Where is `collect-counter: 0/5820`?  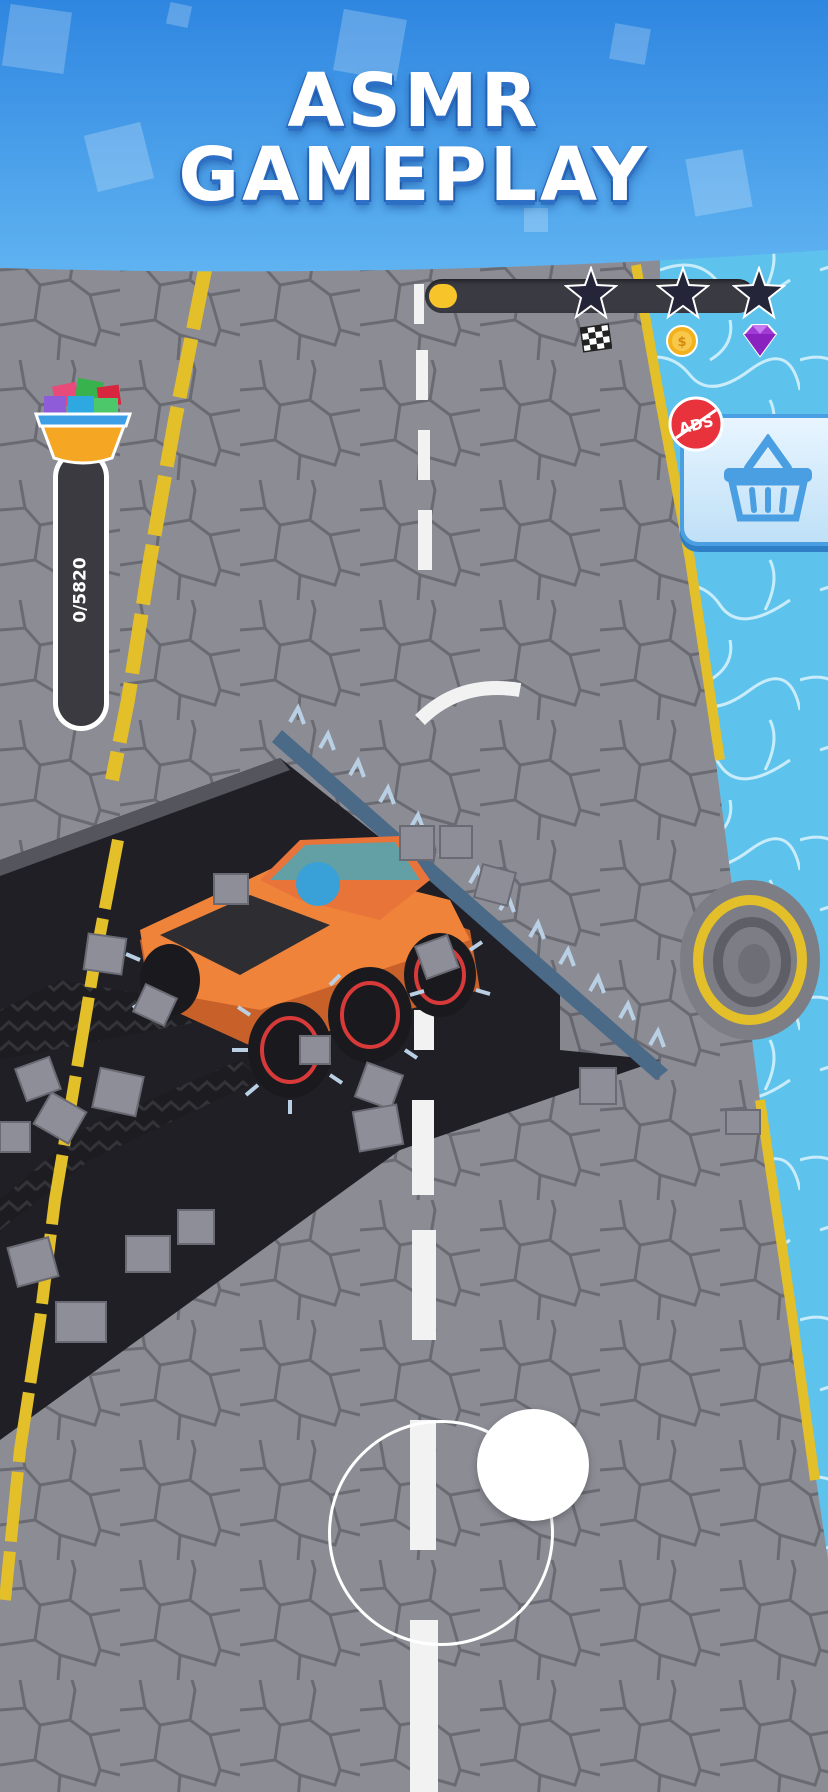
collect-counter: 0/5820 is located at coordinates (81, 590).